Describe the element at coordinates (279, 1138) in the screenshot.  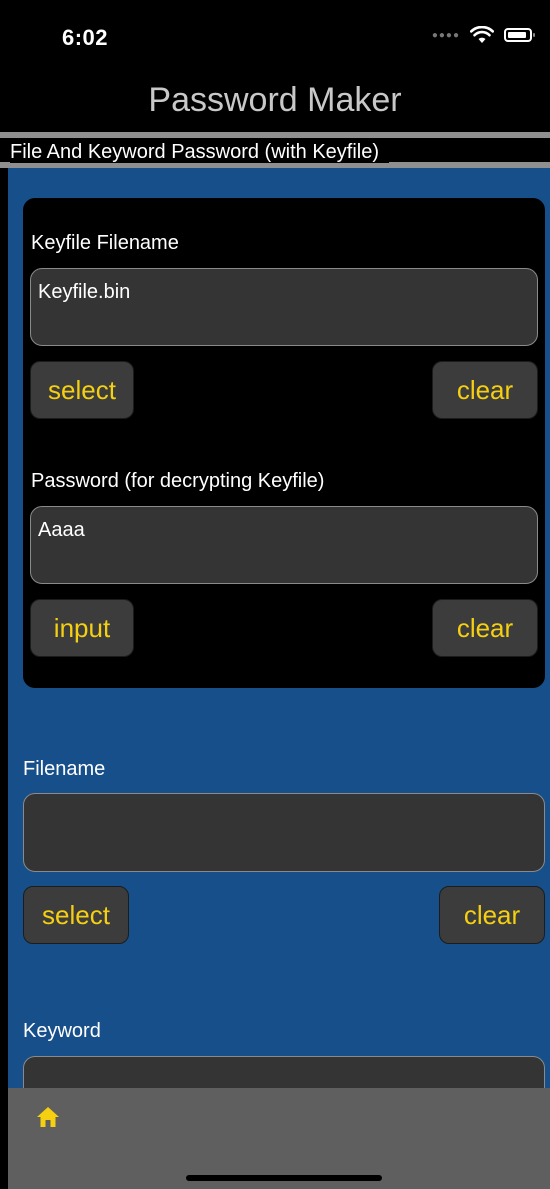
I see `tab-bar` at that location.